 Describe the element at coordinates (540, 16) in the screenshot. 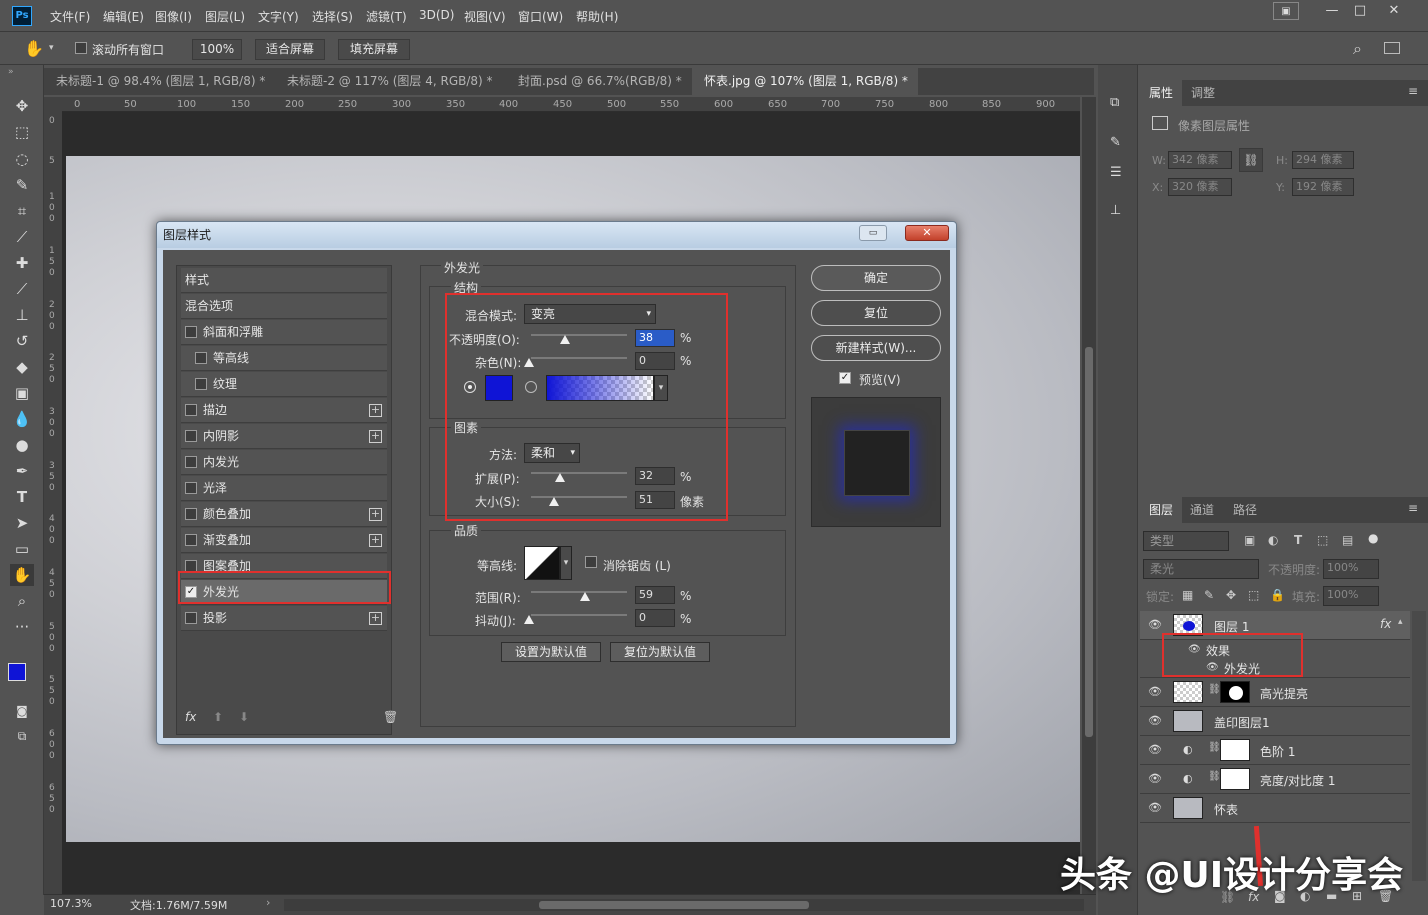

I see `menu-window: 窗口(W)` at that location.